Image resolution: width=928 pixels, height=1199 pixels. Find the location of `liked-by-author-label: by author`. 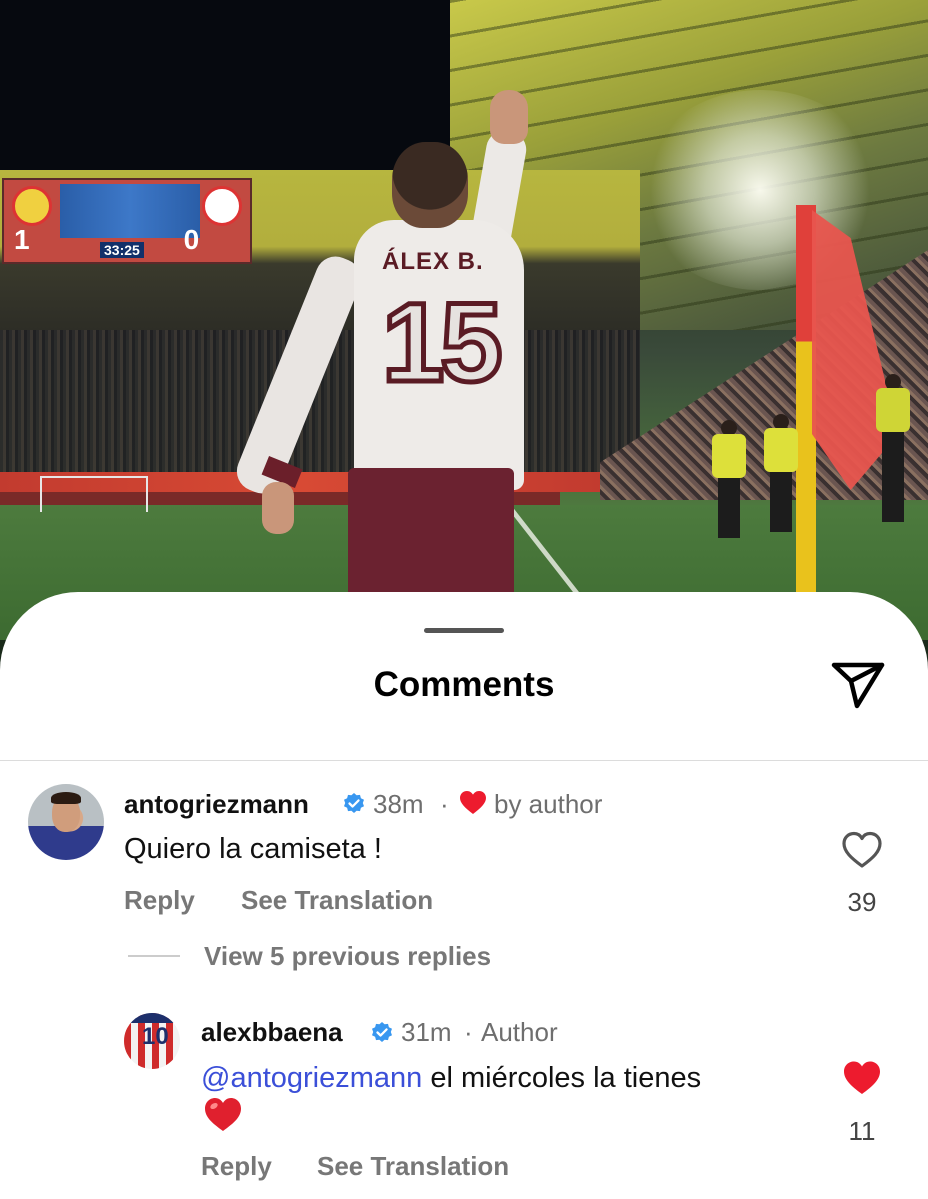

liked-by-author-label: by author is located at coordinates (548, 804).